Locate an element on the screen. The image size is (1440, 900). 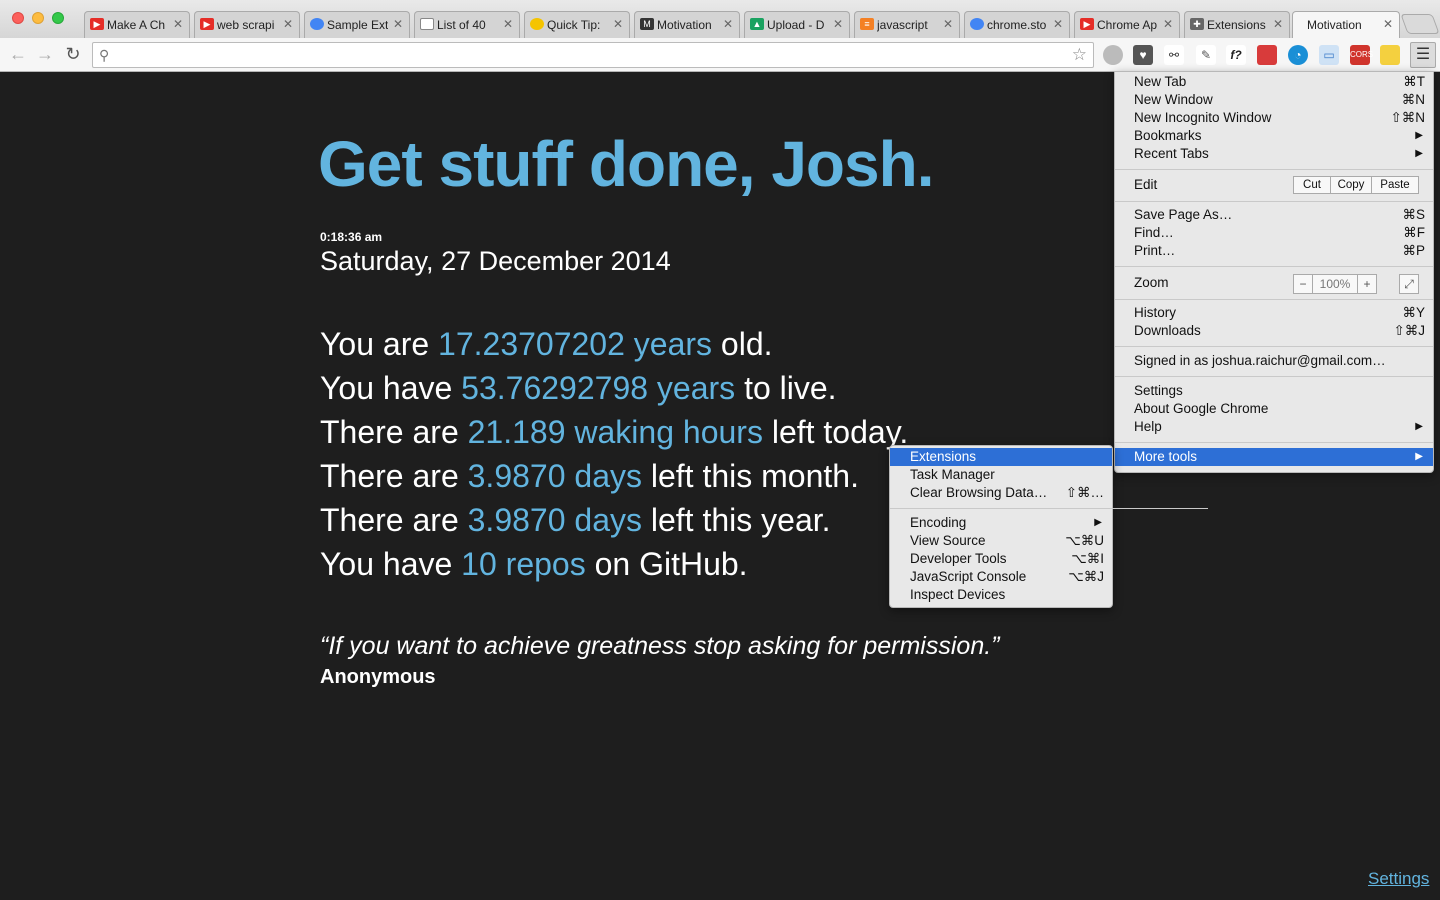
submenu-javascript-console: JavaScript Console ⌥⌘J is located at coordinates (1001, 577).